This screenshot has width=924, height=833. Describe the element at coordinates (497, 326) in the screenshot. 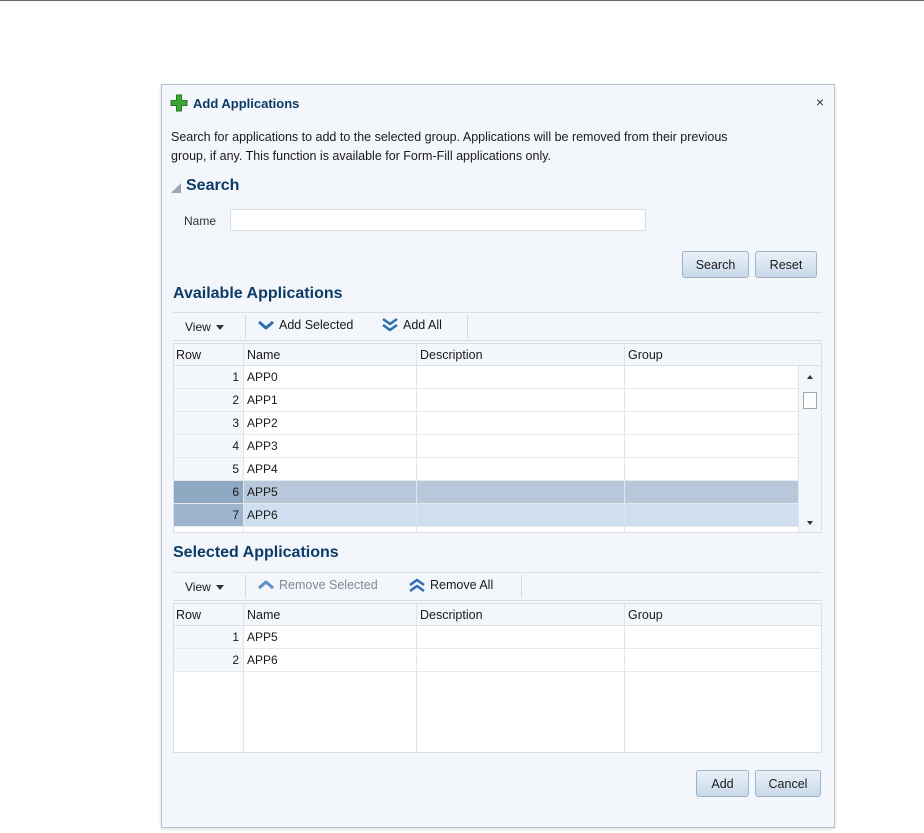

I see `available-toolbar: View Add Selected Add All` at that location.